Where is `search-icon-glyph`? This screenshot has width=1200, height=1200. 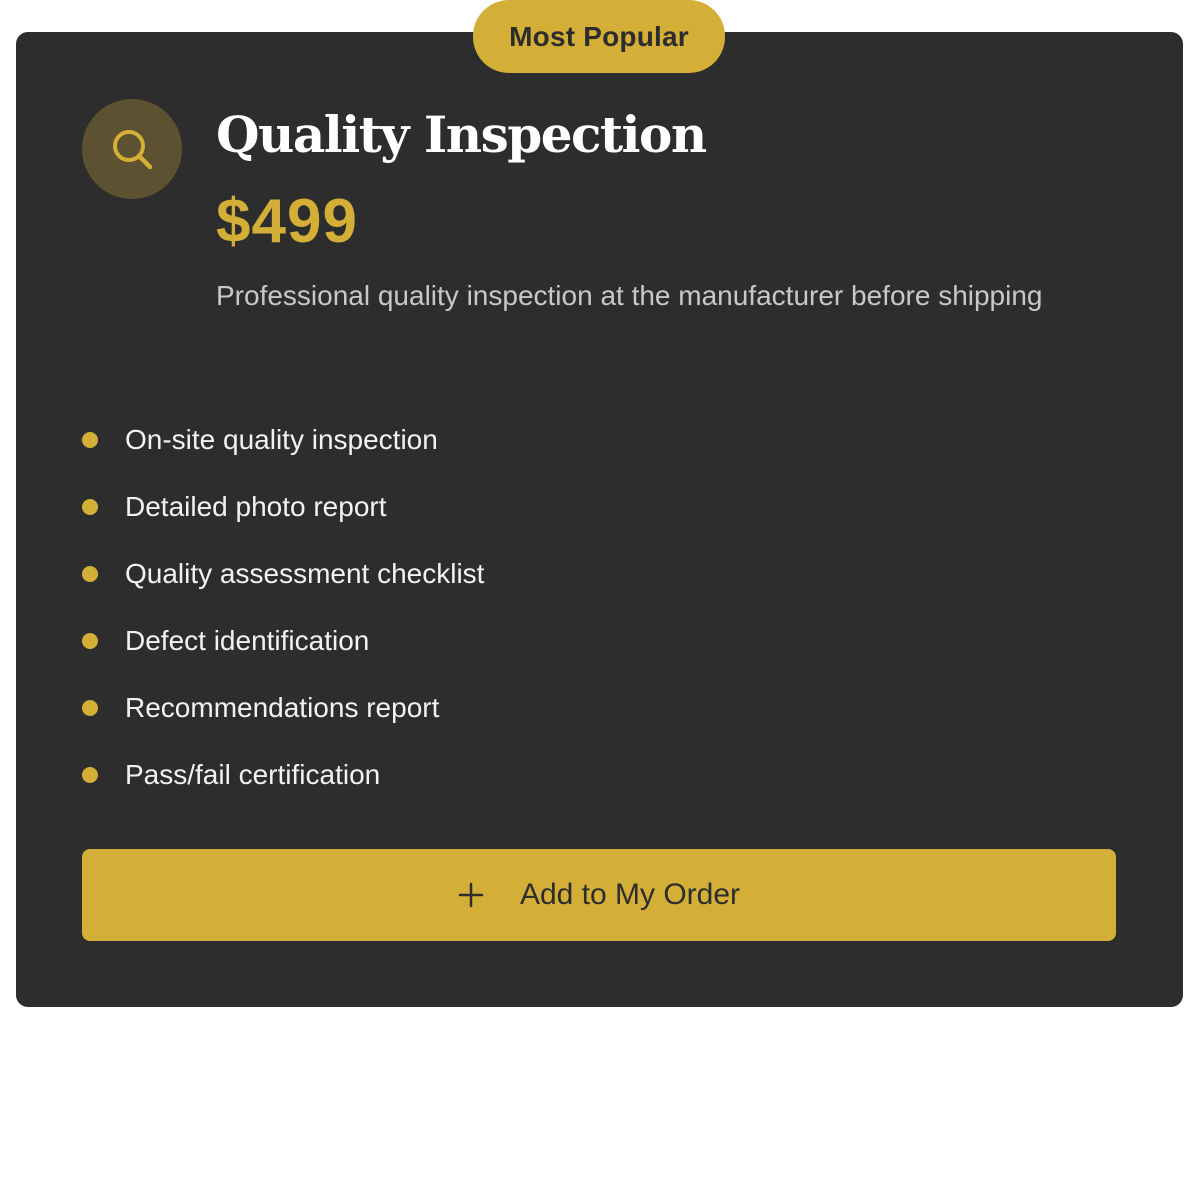 search-icon-glyph is located at coordinates (133, 150).